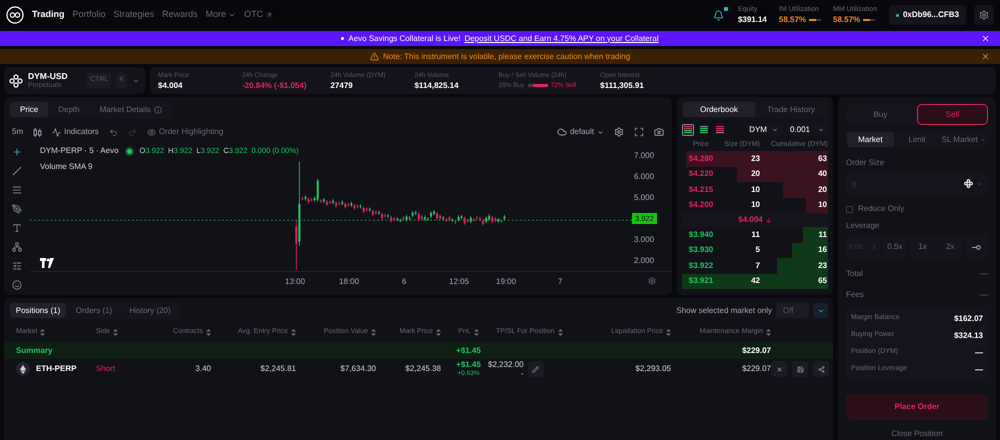 The image size is (1000, 440). Describe the element at coordinates (69, 109) in the screenshot. I see `chart-tab: Depth` at that location.